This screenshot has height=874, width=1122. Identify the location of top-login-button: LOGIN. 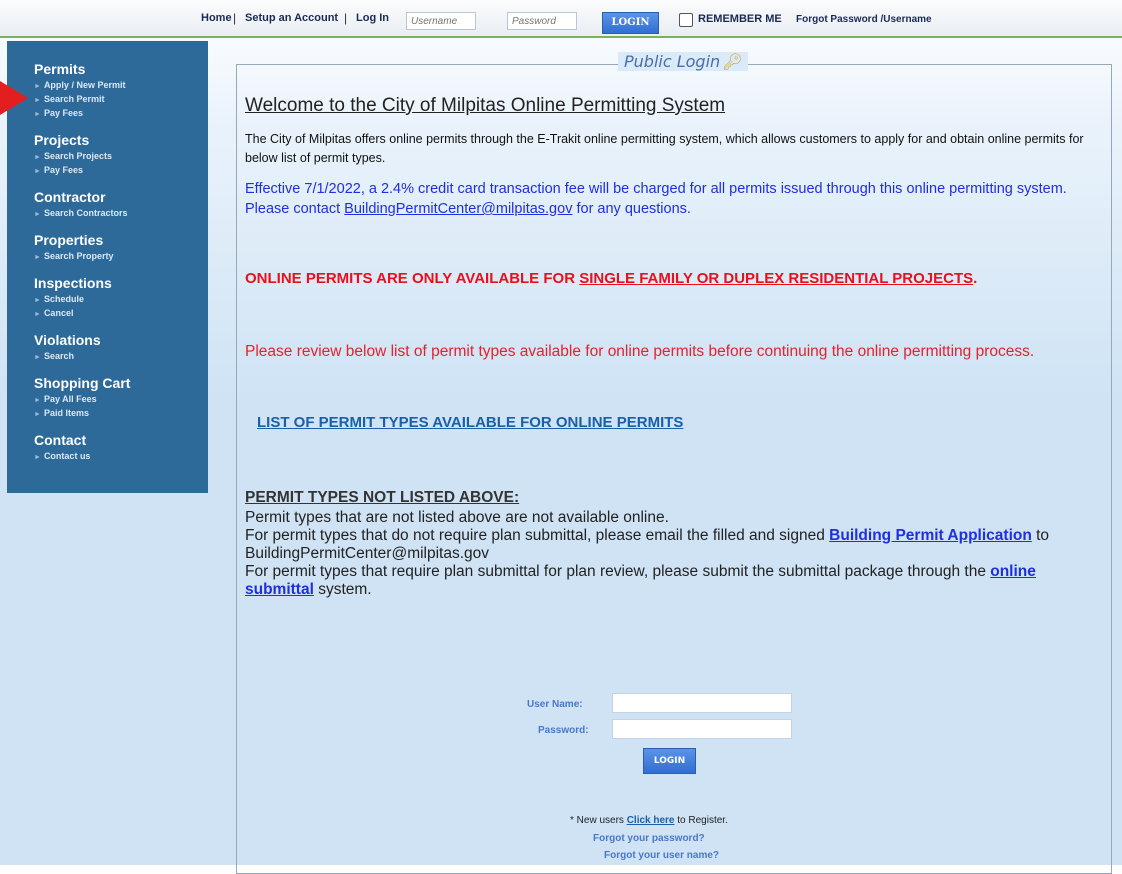
(630, 23).